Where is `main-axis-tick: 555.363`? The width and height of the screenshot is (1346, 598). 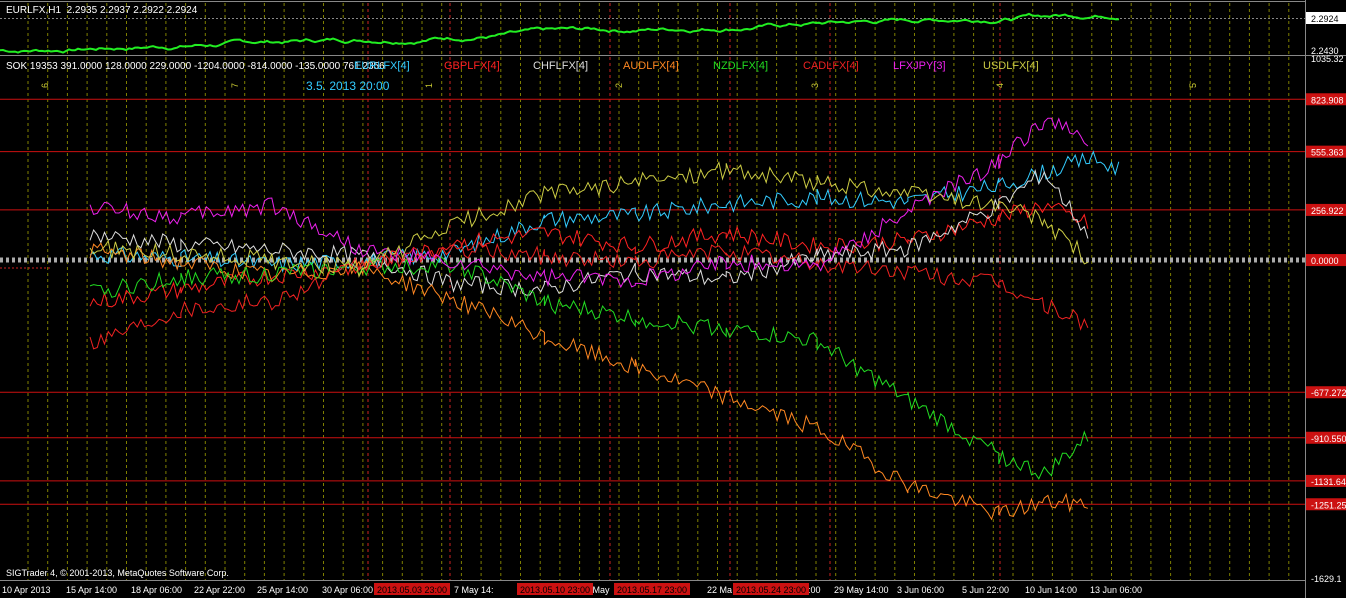
main-axis-tick: 555.363 is located at coordinates (1327, 153).